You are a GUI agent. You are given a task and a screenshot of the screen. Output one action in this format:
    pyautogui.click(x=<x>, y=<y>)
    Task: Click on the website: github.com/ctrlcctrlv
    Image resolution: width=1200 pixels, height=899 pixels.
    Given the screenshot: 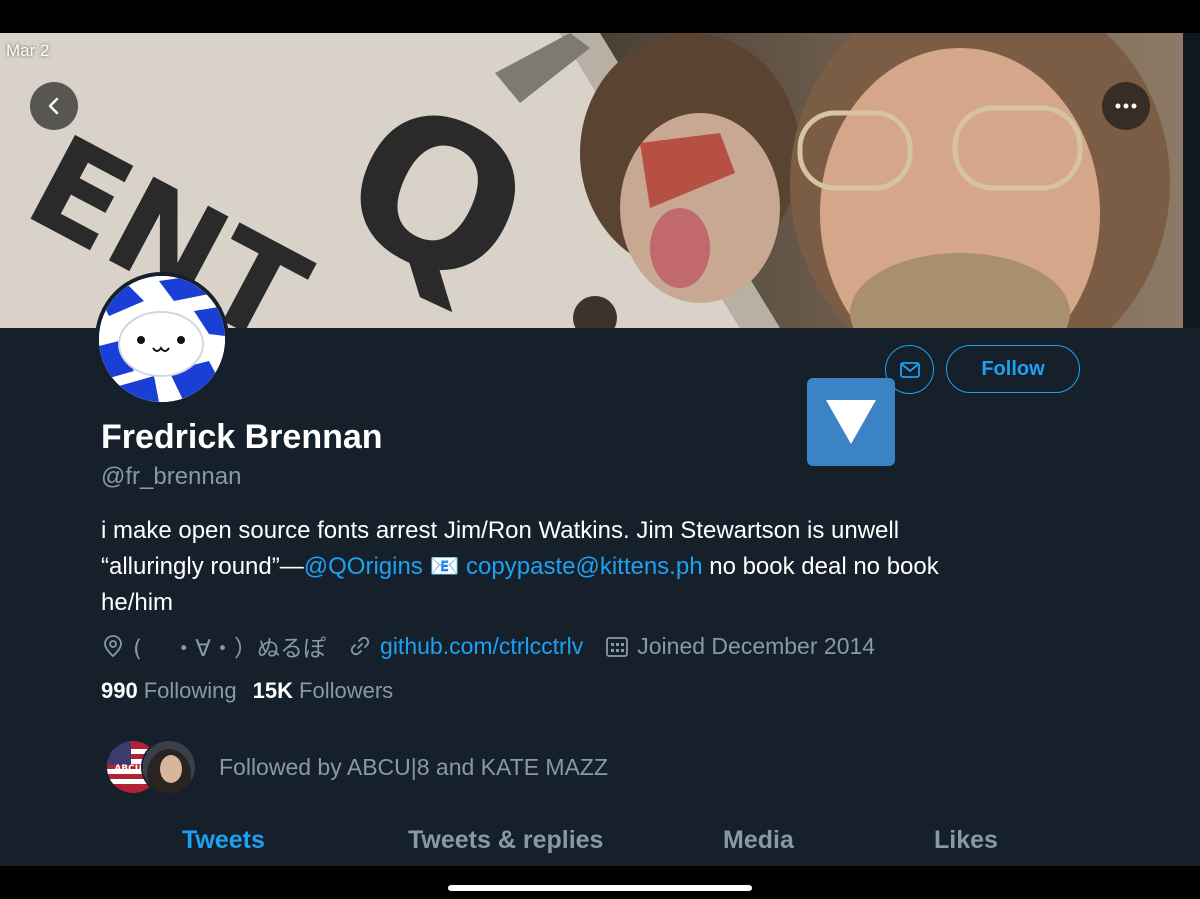 What is the action you would take?
    pyautogui.click(x=465, y=646)
    